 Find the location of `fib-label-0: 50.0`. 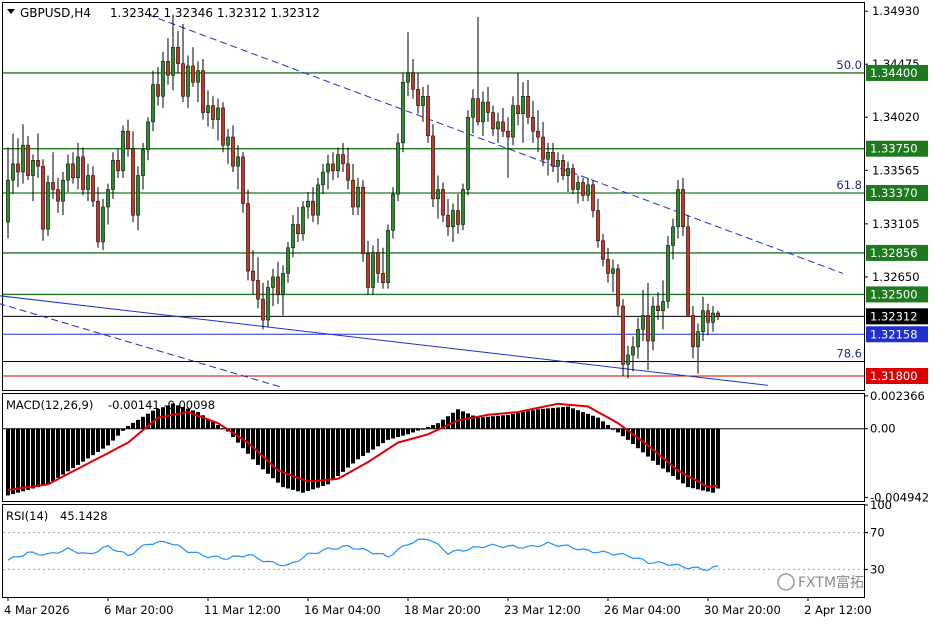

fib-label-0: 50.0 is located at coordinates (849, 65).